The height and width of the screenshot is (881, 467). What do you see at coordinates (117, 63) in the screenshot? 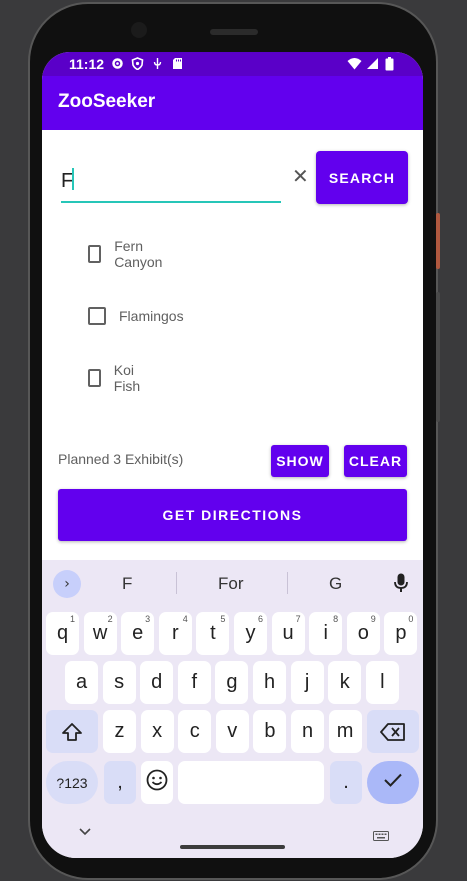
I see `settings-gear-icon` at bounding box center [117, 63].